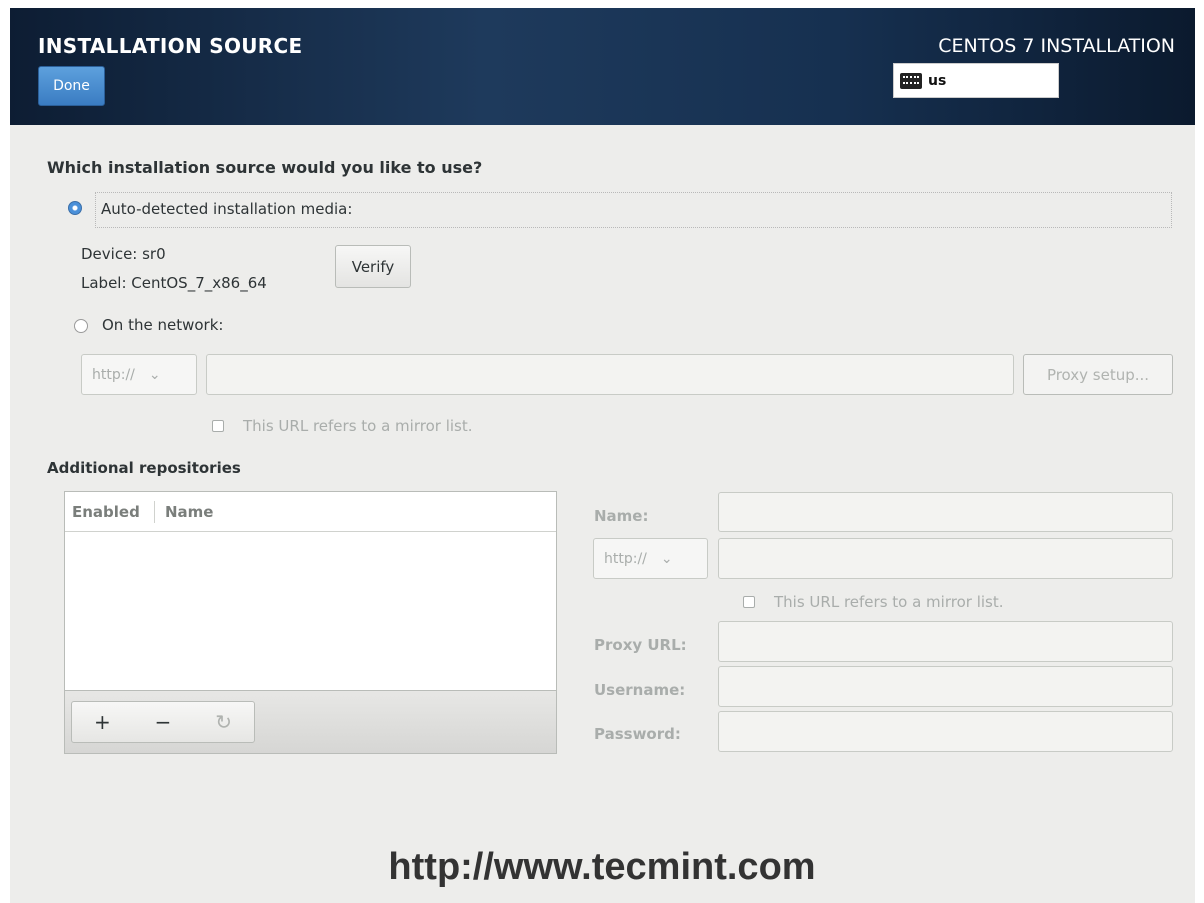 The image size is (1204, 903). I want to click on network-protocol-select: http:// ⌄, so click(139, 374).